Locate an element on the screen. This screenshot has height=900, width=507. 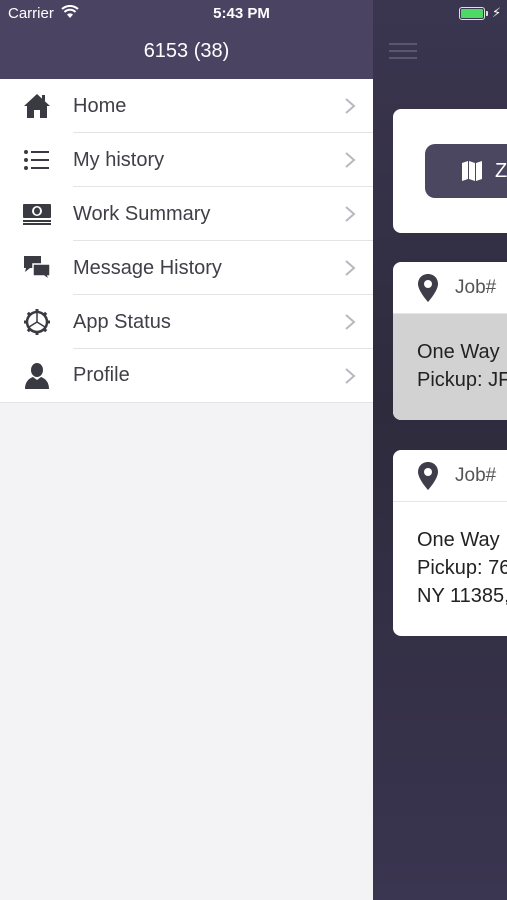
job-pickup-address: NY 11385, is located at coordinates (462, 596).